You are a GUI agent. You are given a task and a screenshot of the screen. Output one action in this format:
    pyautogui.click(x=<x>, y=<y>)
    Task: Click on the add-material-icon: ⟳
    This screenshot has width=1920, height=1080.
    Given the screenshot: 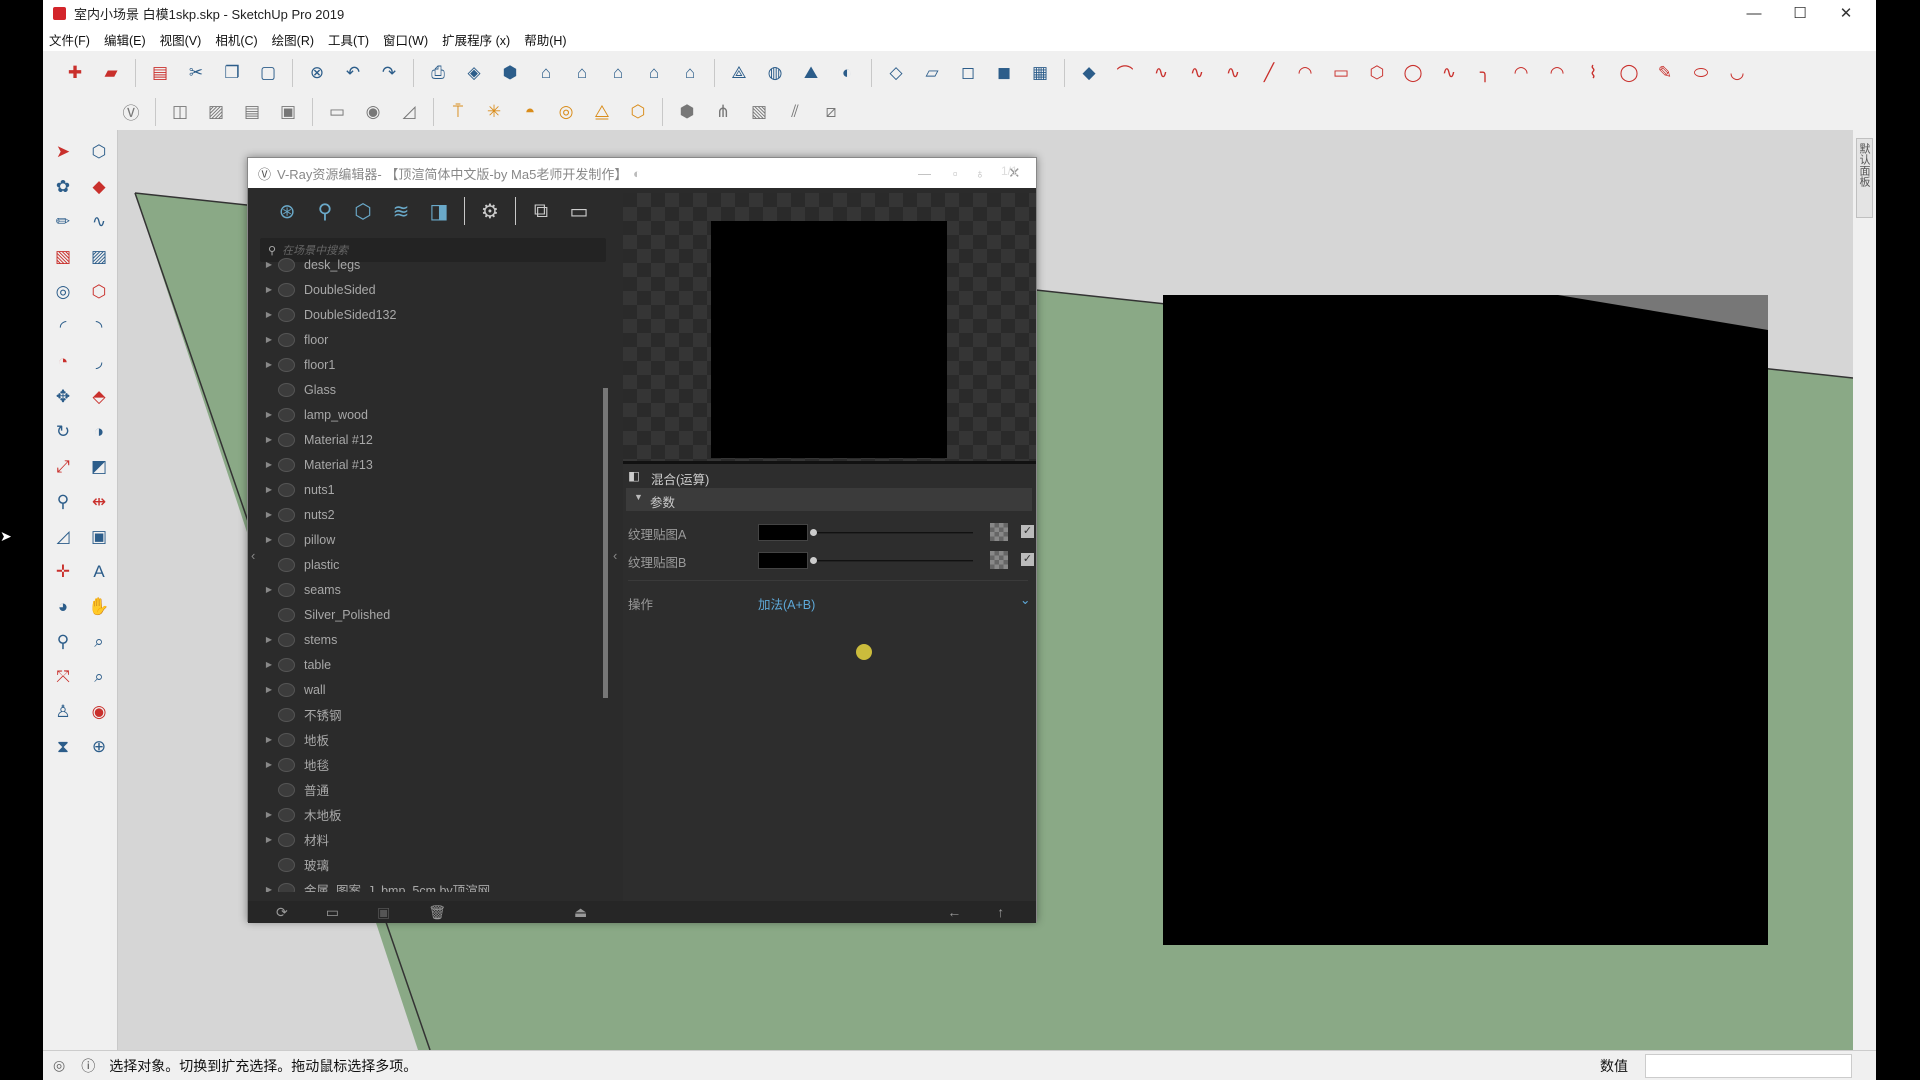 What is the action you would take?
    pyautogui.click(x=282, y=912)
    